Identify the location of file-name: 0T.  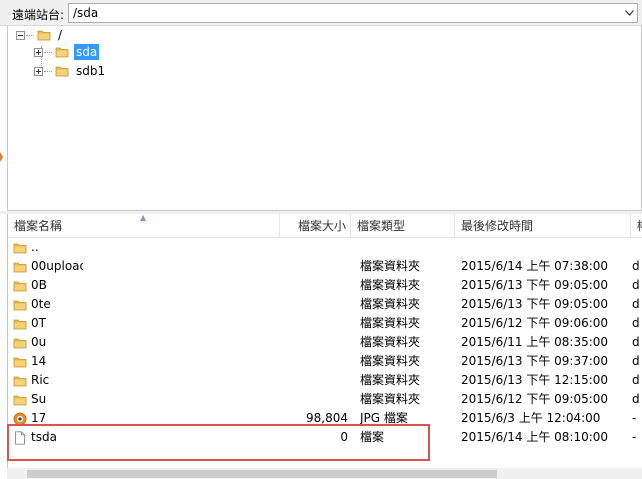
(38, 323).